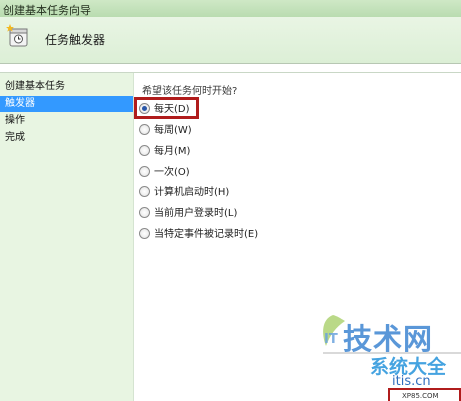 The height and width of the screenshot is (401, 461). What do you see at coordinates (66, 104) in the screenshot?
I see `sidebar-item-trigger: 触发器` at bounding box center [66, 104].